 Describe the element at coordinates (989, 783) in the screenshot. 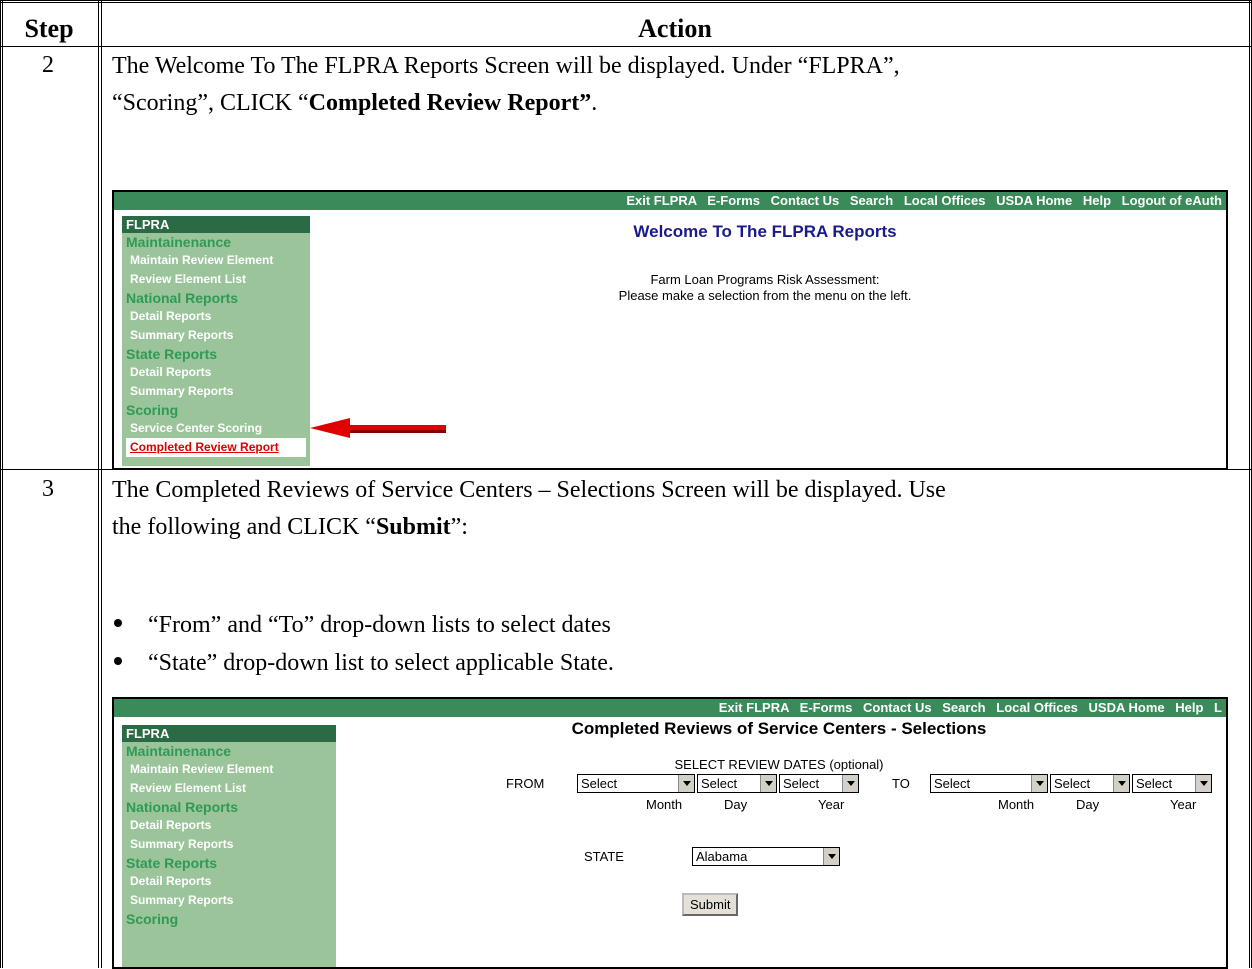

I see `to-month-select: Select` at that location.